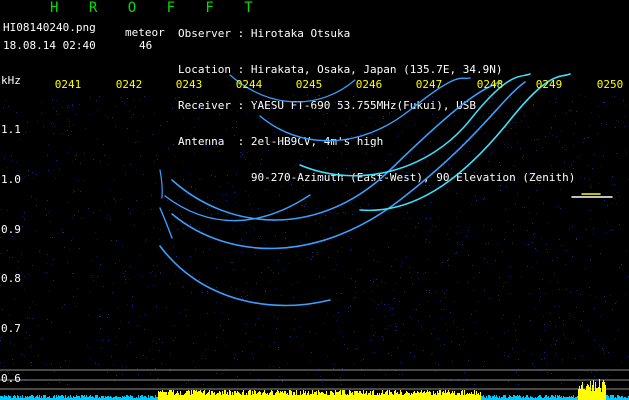  What do you see at coordinates (369, 84) in the screenshot?
I see `time-tick-label: 0246` at bounding box center [369, 84].